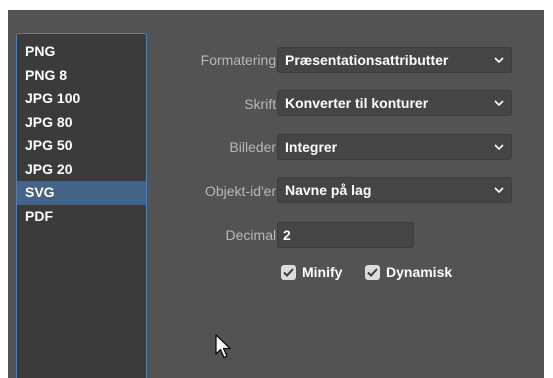 Image resolution: width=553 pixels, height=378 pixels. What do you see at coordinates (81, 170) in the screenshot?
I see `format-item-jpg20: JPG 20` at bounding box center [81, 170].